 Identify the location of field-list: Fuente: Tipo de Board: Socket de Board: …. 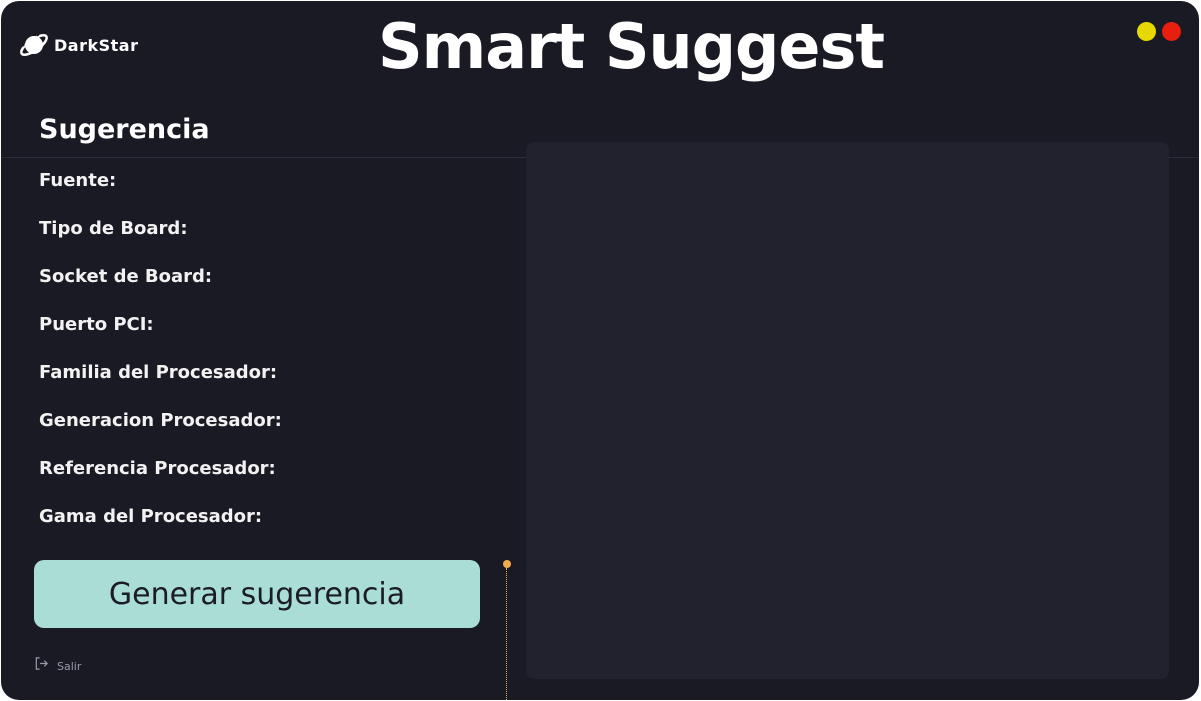
(160, 361).